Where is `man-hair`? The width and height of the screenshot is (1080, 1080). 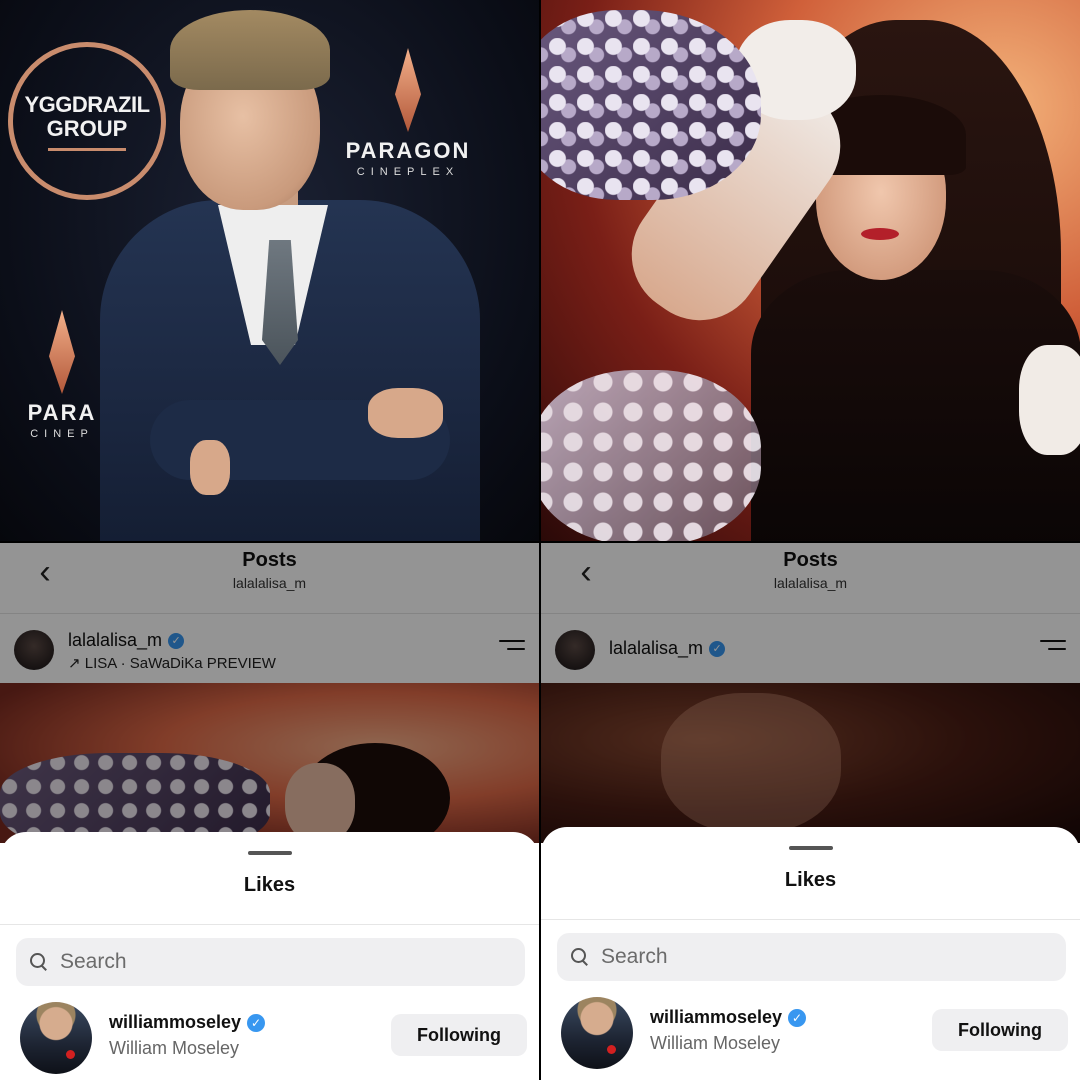
man-hair is located at coordinates (250, 50).